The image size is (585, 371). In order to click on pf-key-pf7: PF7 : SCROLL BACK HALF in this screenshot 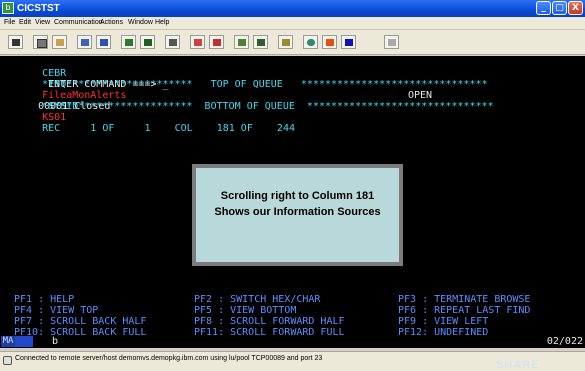, I will do `click(80, 321)`.